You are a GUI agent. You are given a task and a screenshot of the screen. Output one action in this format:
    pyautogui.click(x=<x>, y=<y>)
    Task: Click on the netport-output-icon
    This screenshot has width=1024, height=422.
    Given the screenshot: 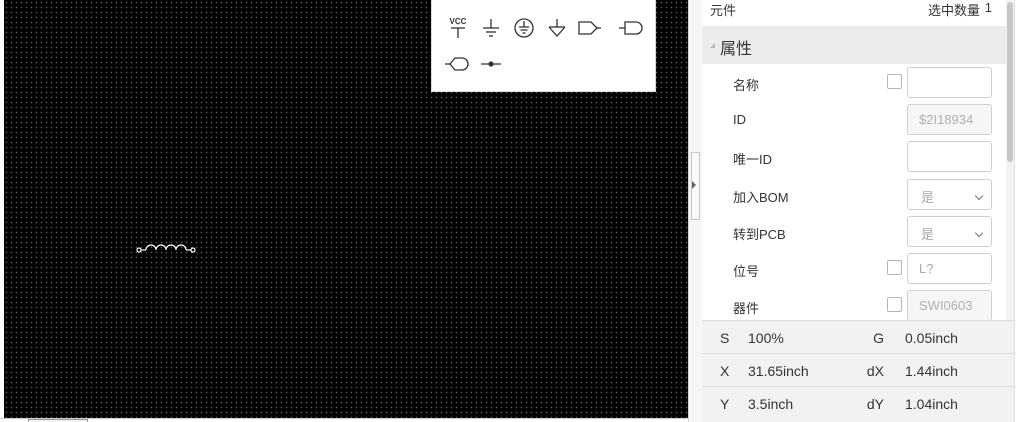 What is the action you would take?
    pyautogui.click(x=589, y=28)
    